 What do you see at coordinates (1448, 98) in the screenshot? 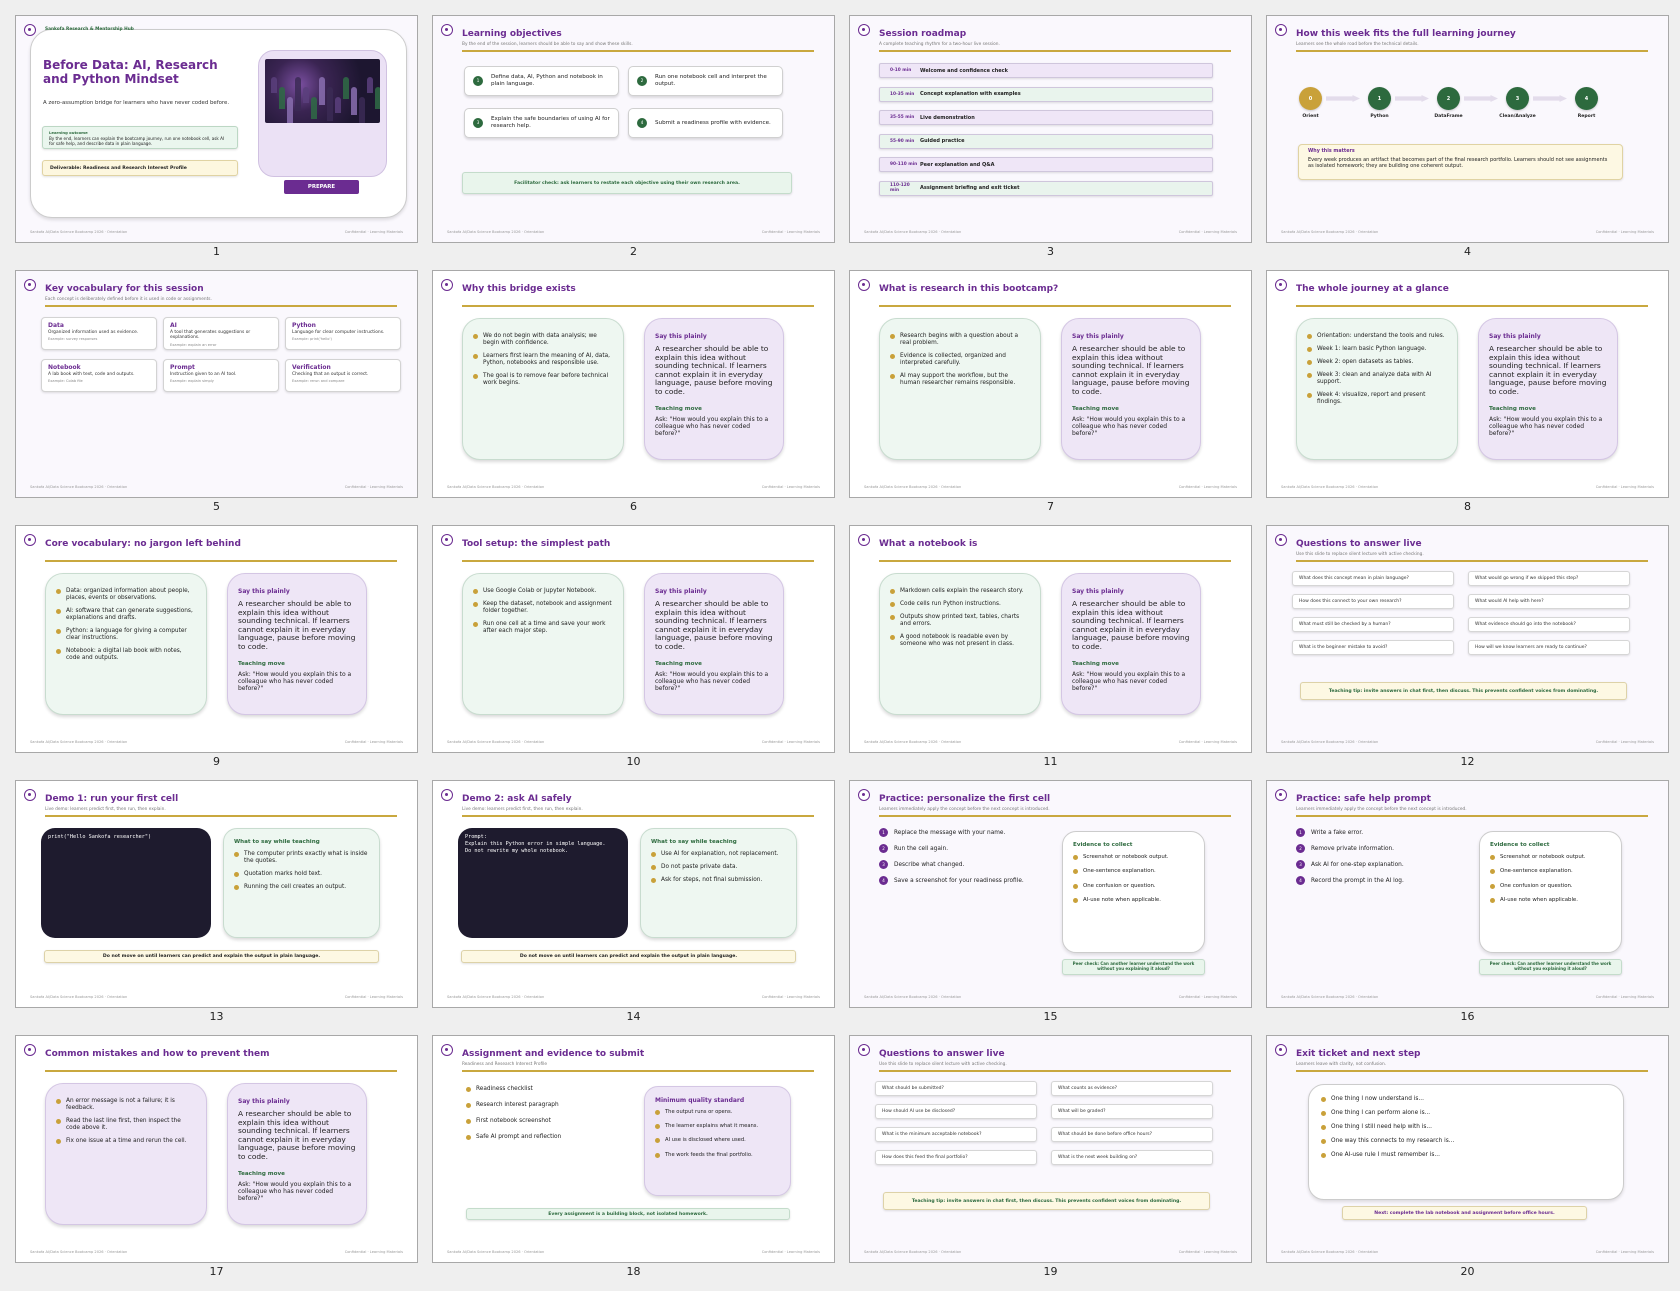
I see `journey-step-circle: 2` at bounding box center [1448, 98].